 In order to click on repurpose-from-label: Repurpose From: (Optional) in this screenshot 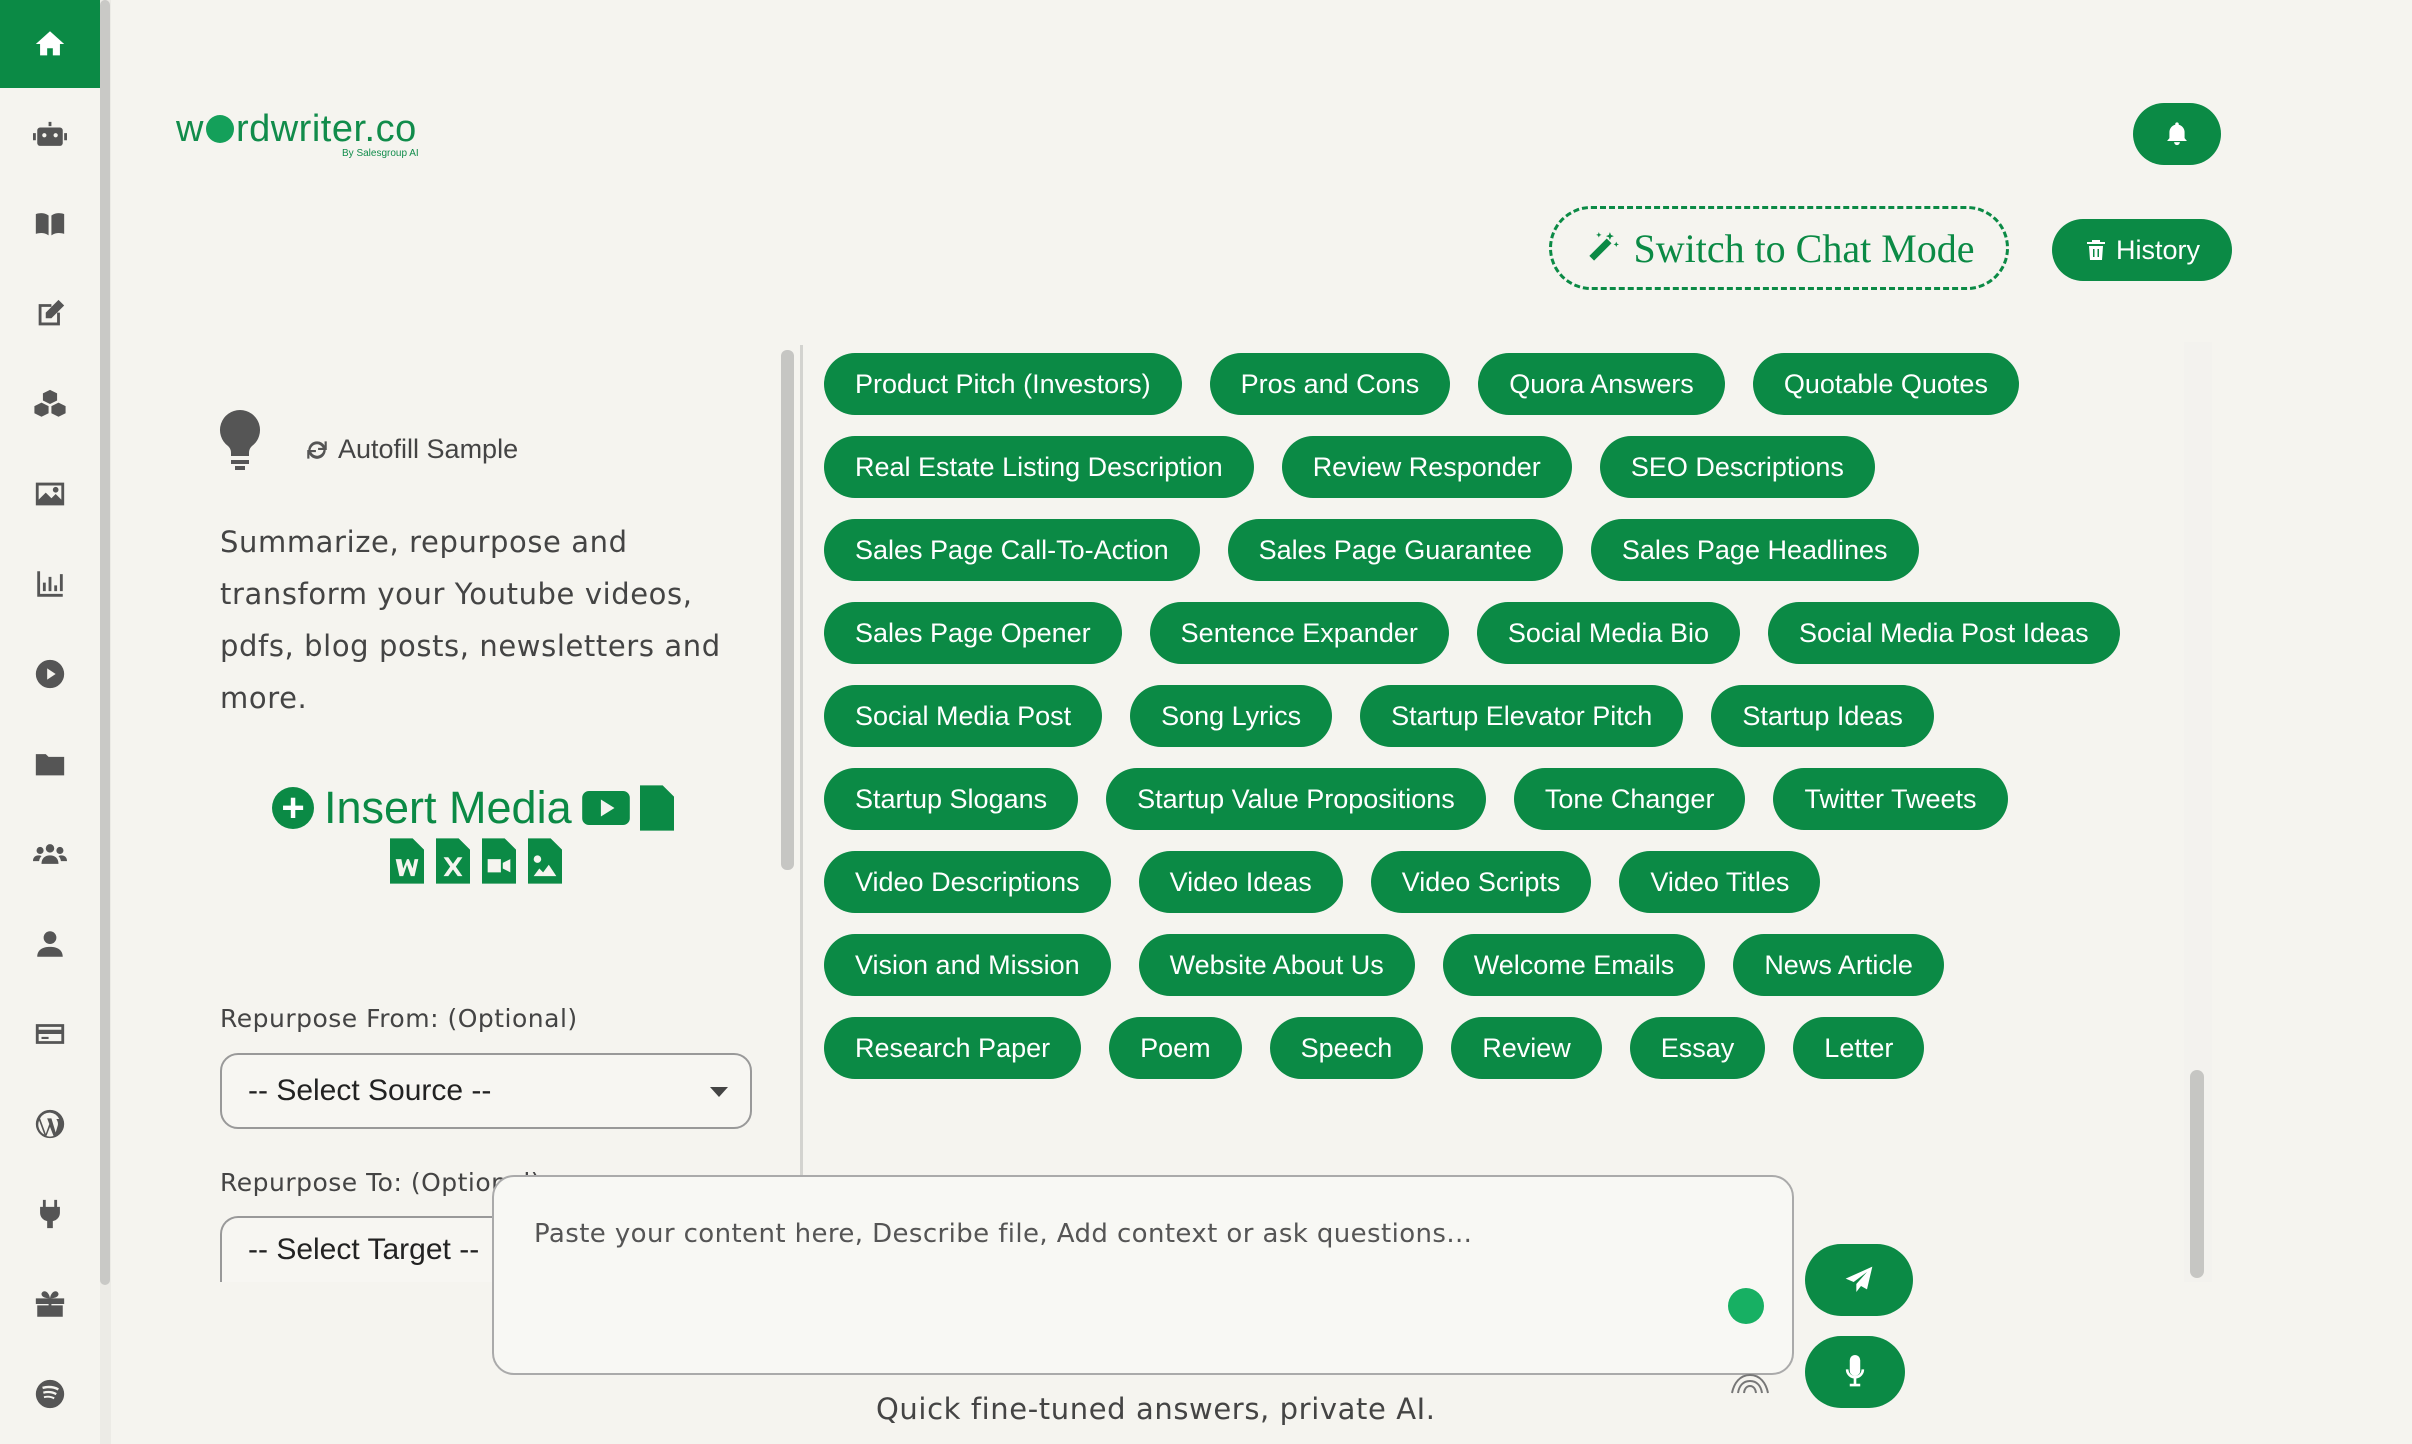, I will do `click(399, 1018)`.